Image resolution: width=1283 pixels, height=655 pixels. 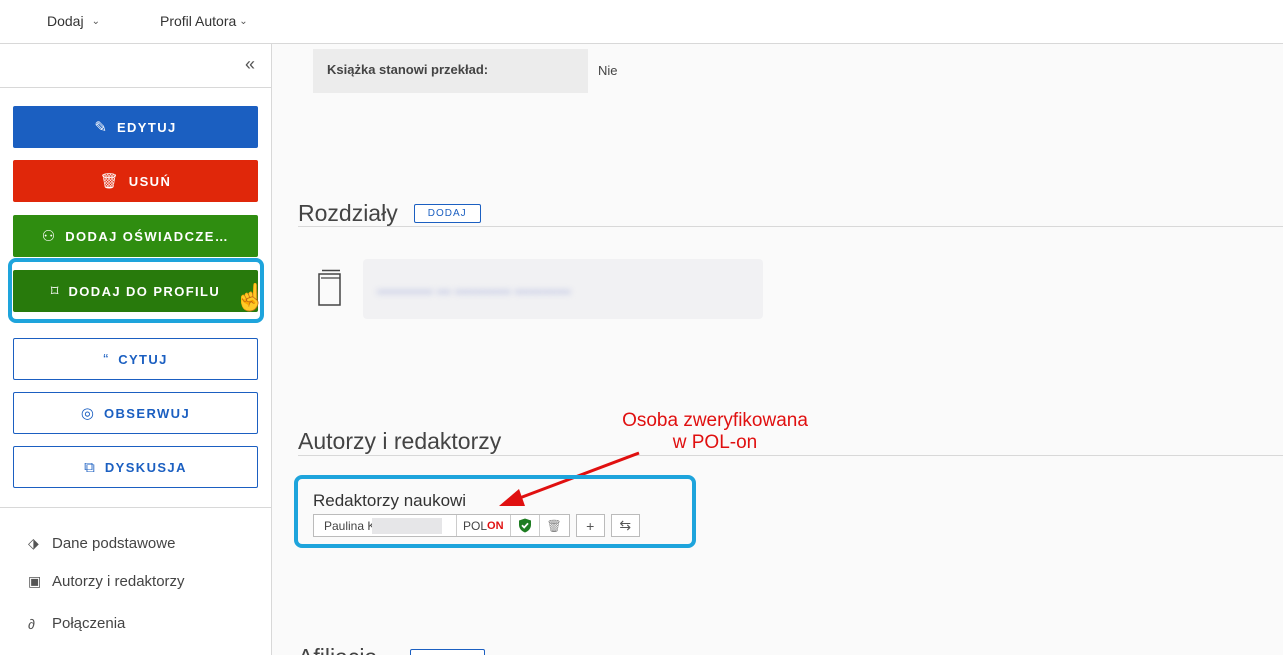 I want to click on follow-button: ◎ OBSERWUJ, so click(x=135, y=413).